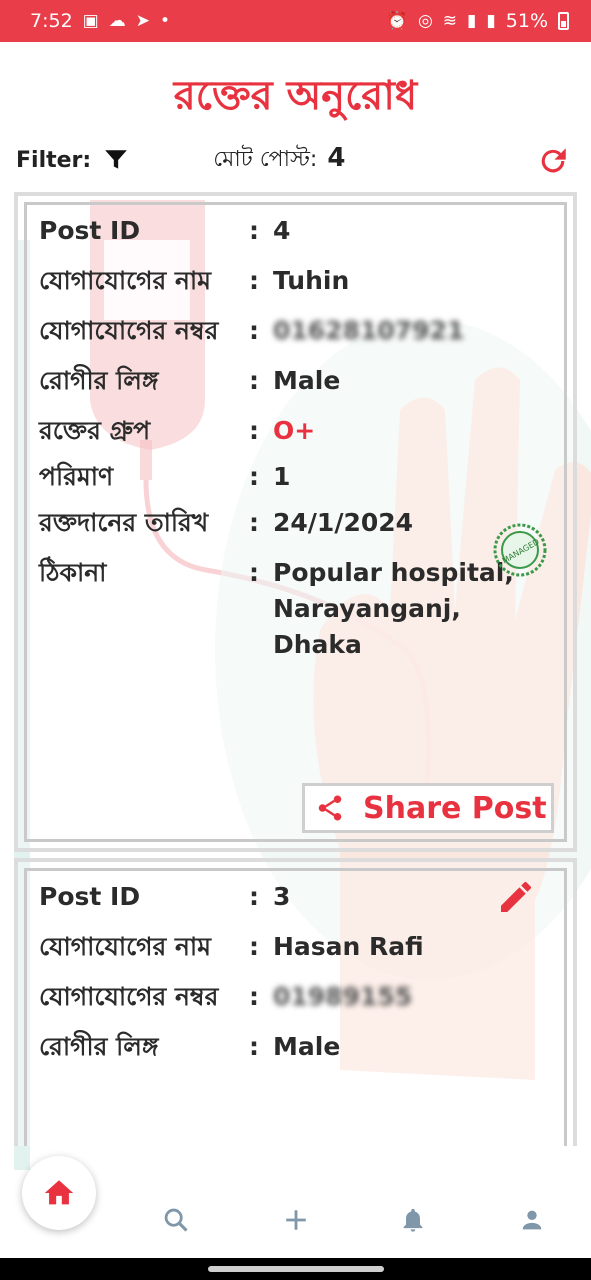 This screenshot has height=1280, width=591. What do you see at coordinates (526, 21) in the screenshot?
I see `battery-percent: 51%` at bounding box center [526, 21].